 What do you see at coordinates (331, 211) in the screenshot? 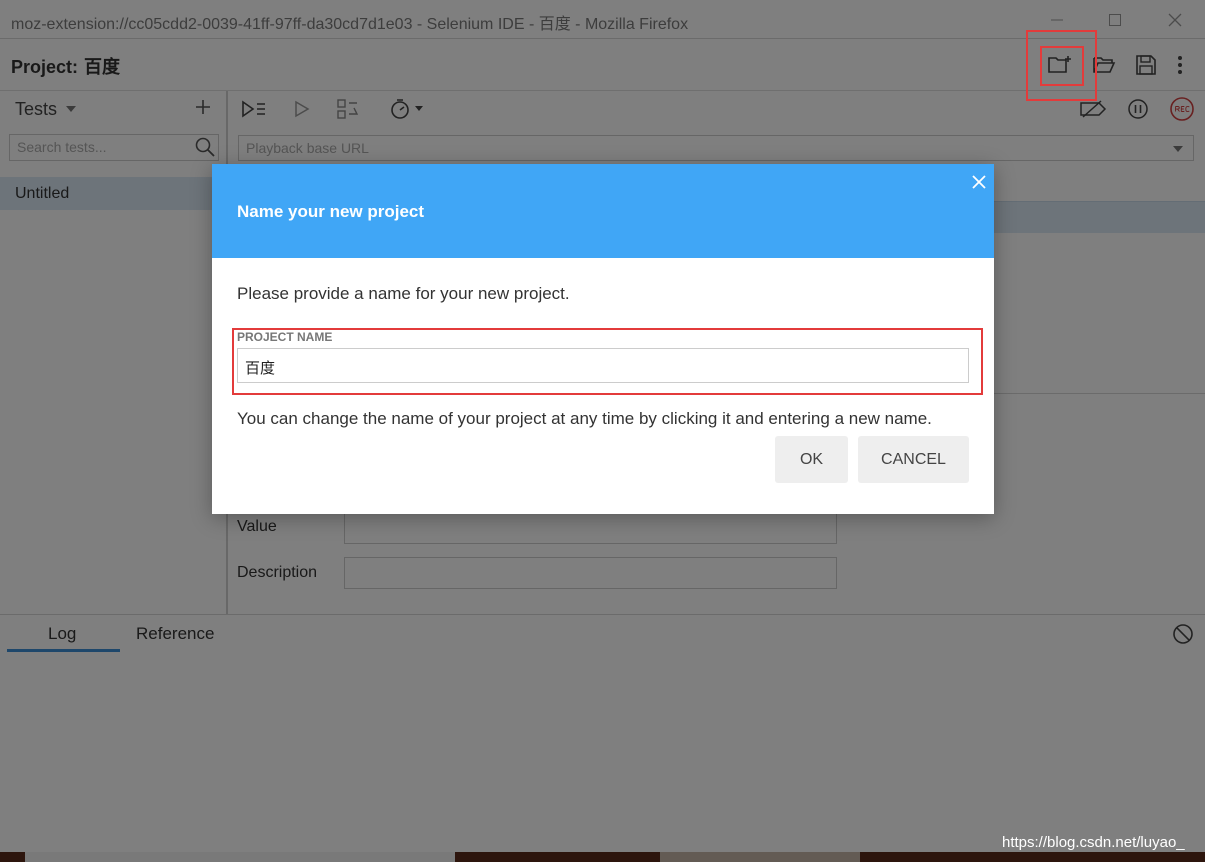
I see `dialog-title: Name your new project` at bounding box center [331, 211].